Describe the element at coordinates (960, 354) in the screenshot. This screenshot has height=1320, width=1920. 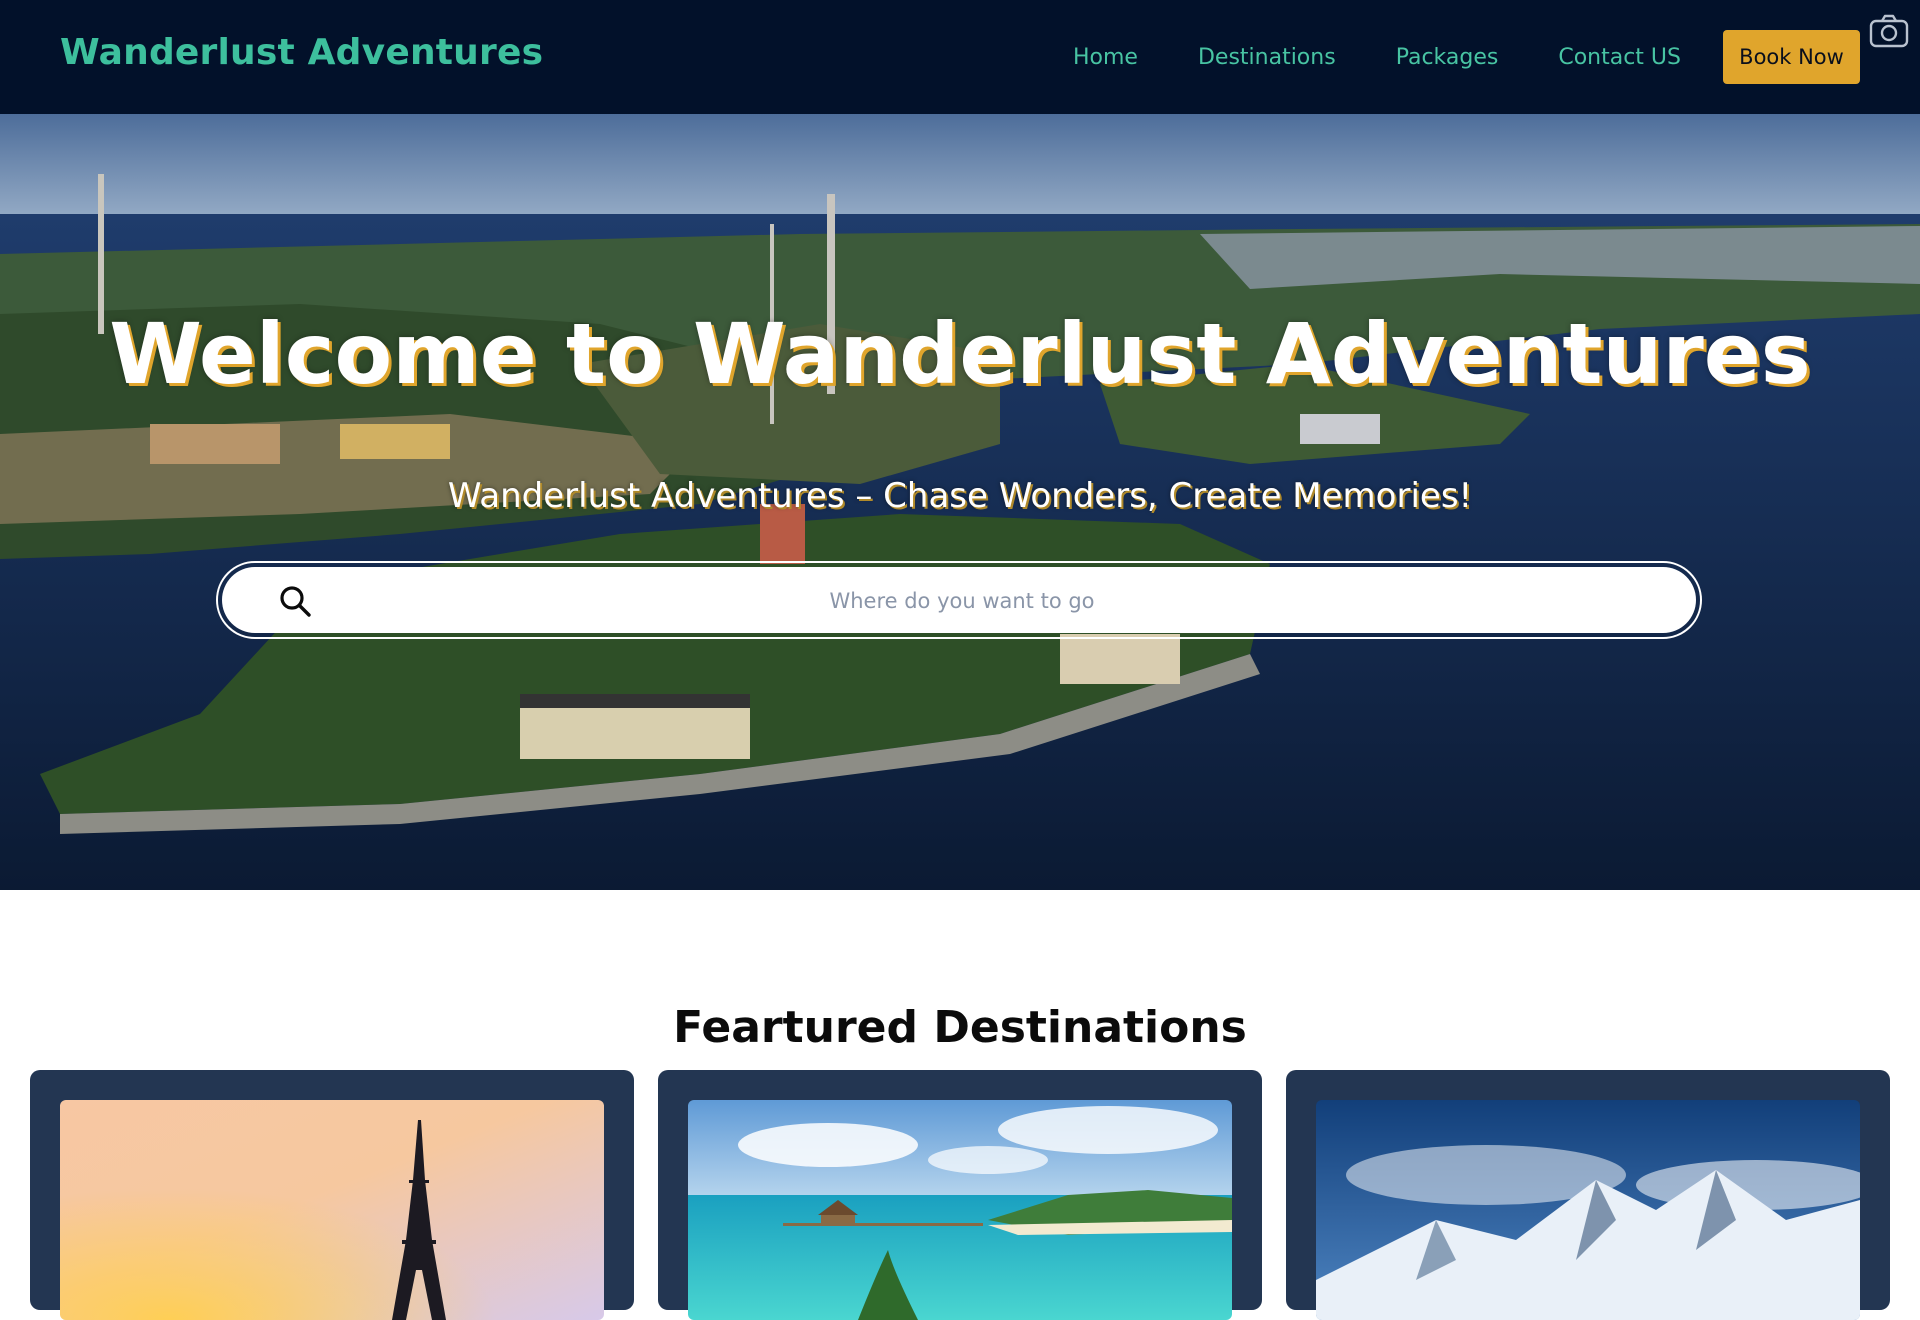
I see `hero-title: Welcome to Wanderlust Adventures` at that location.